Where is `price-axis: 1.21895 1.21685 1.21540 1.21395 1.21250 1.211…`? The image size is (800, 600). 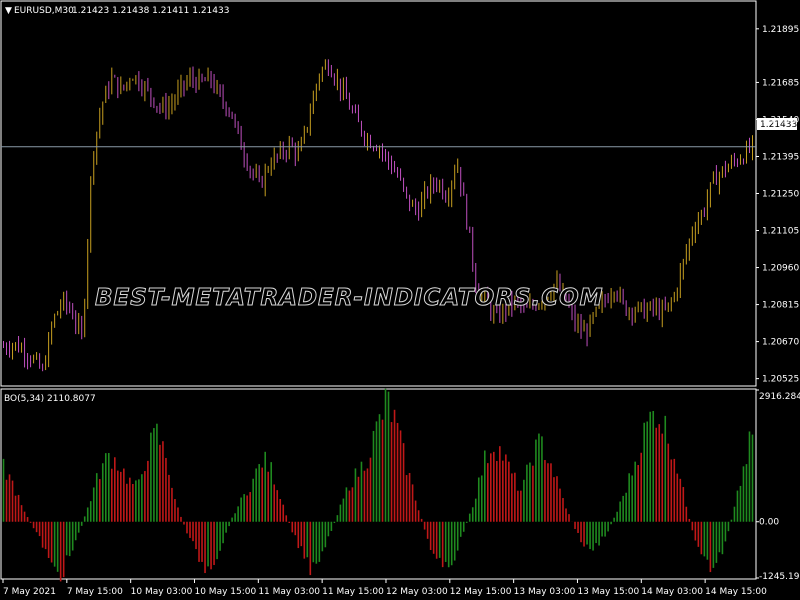
price-axis: 1.21895 1.21685 1.21540 1.21395 1.21250 1.211… is located at coordinates (777, 205).